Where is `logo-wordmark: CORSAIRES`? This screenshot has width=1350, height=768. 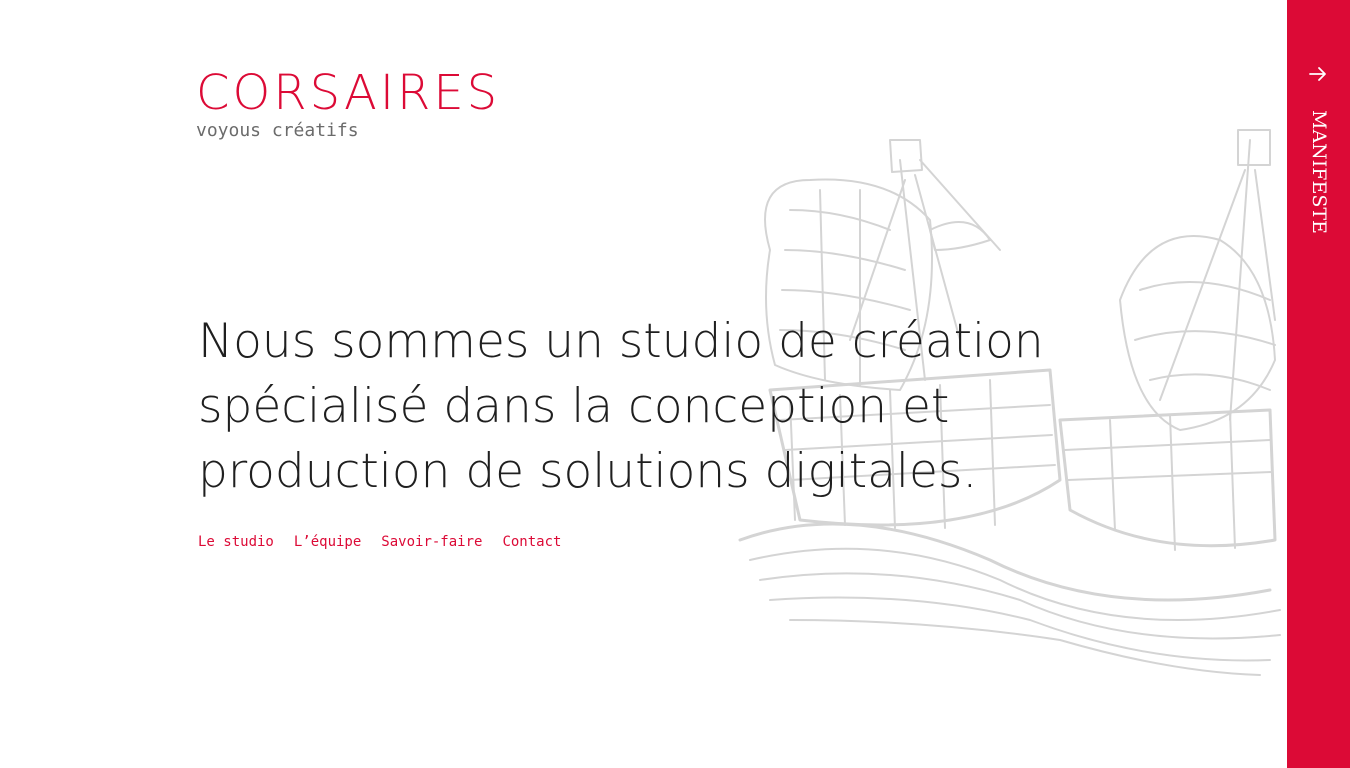
logo-wordmark: CORSAIRES is located at coordinates (348, 93).